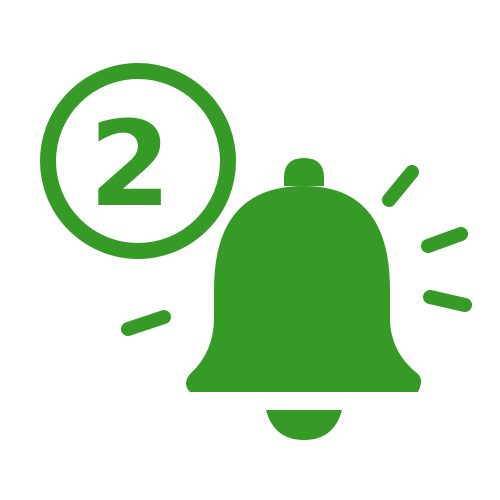 This screenshot has height=500, width=500. Describe the element at coordinates (304, 172) in the screenshot. I see `bell-top-knob` at that location.